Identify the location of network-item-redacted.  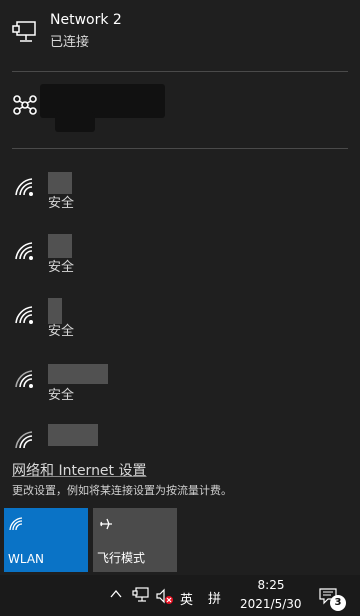
(180, 110).